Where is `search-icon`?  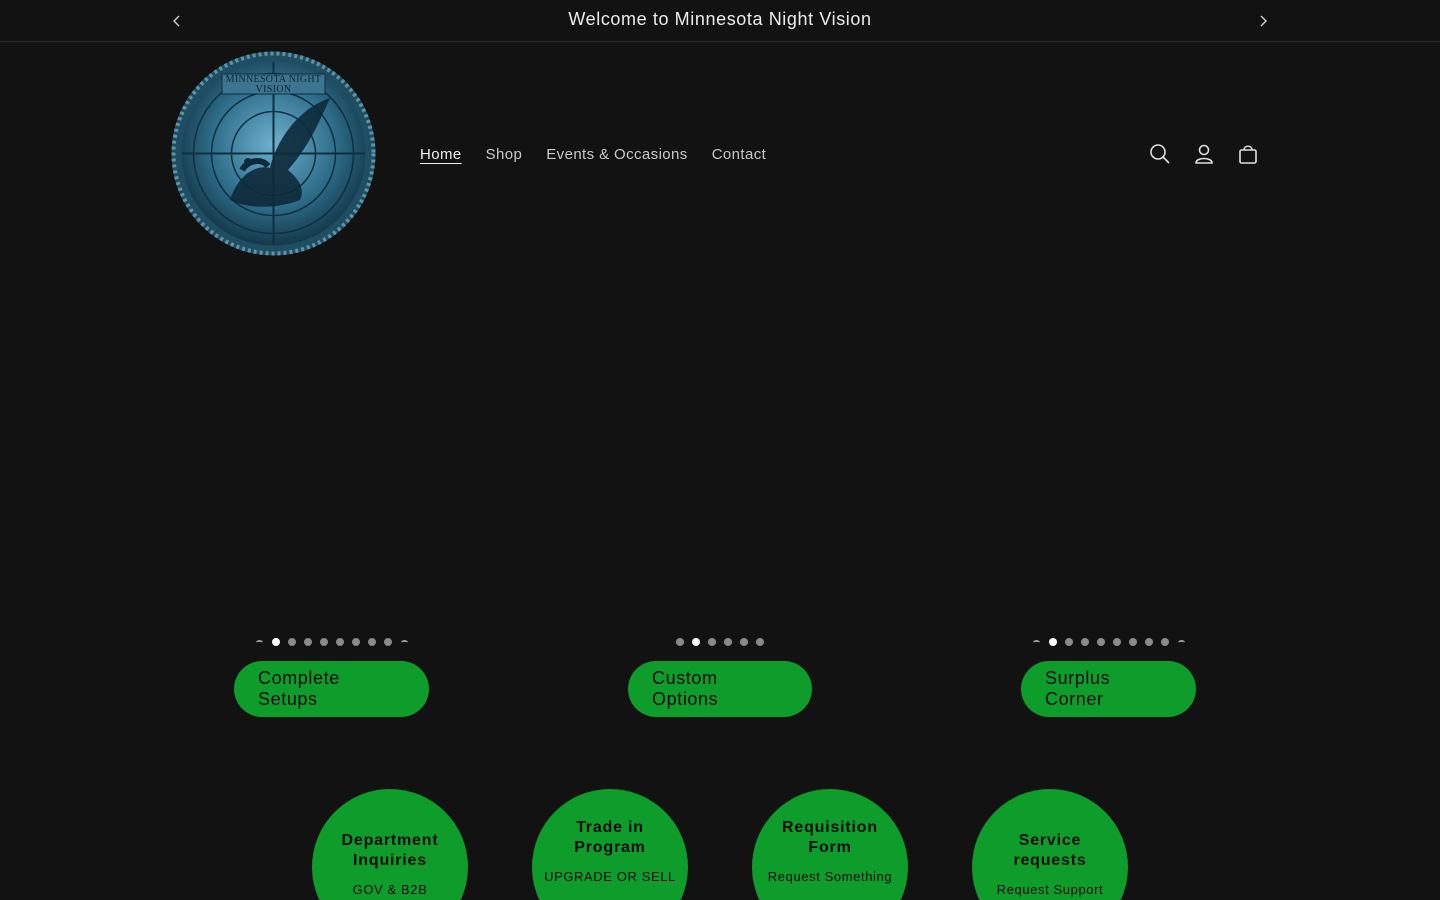 search-icon is located at coordinates (1160, 154).